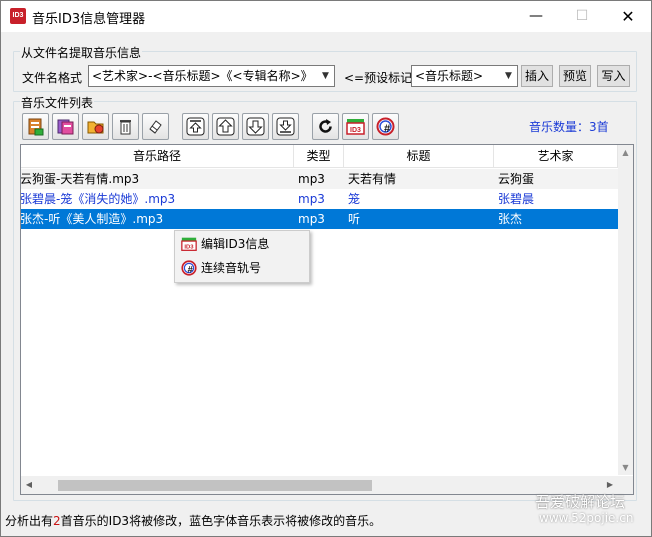 The width and height of the screenshot is (652, 537). What do you see at coordinates (537, 76) in the screenshot?
I see `insert-button: 插入` at bounding box center [537, 76].